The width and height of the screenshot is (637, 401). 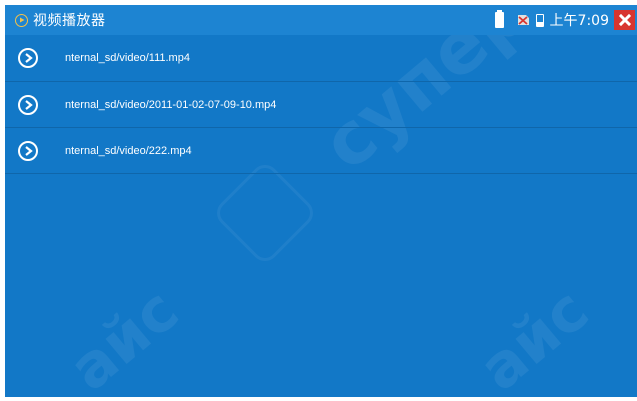 I want to click on storage-icon, so click(x=539, y=20).